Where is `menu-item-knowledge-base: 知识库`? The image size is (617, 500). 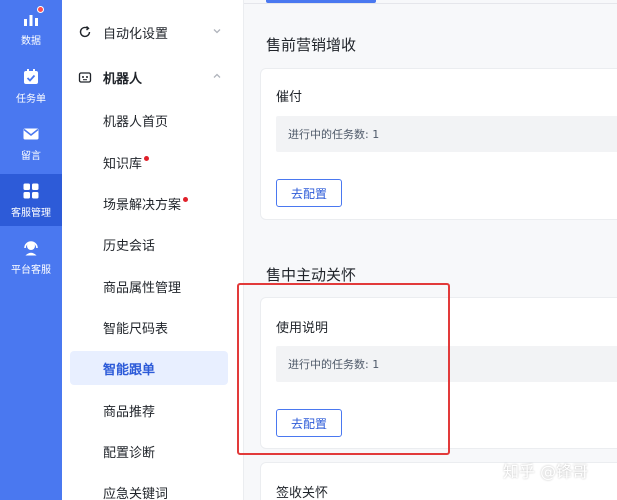 menu-item-knowledge-base: 知识库 is located at coordinates (149, 162).